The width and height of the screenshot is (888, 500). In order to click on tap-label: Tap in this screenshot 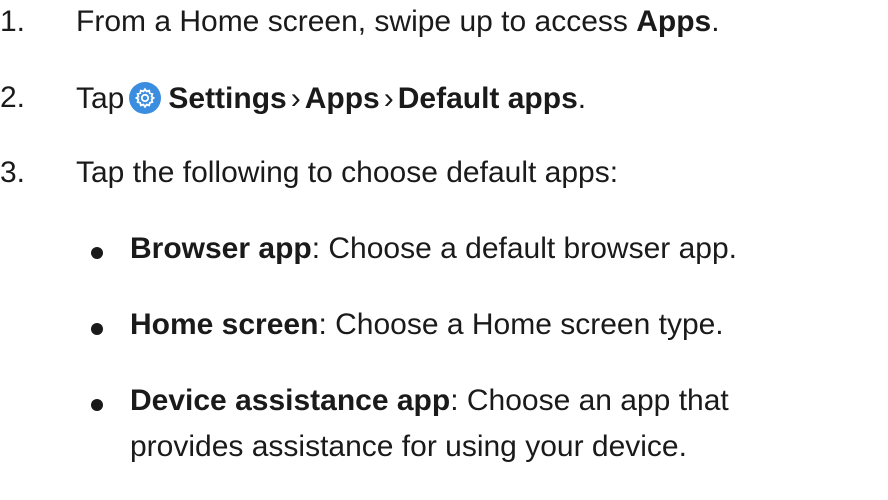, I will do `click(100, 98)`.